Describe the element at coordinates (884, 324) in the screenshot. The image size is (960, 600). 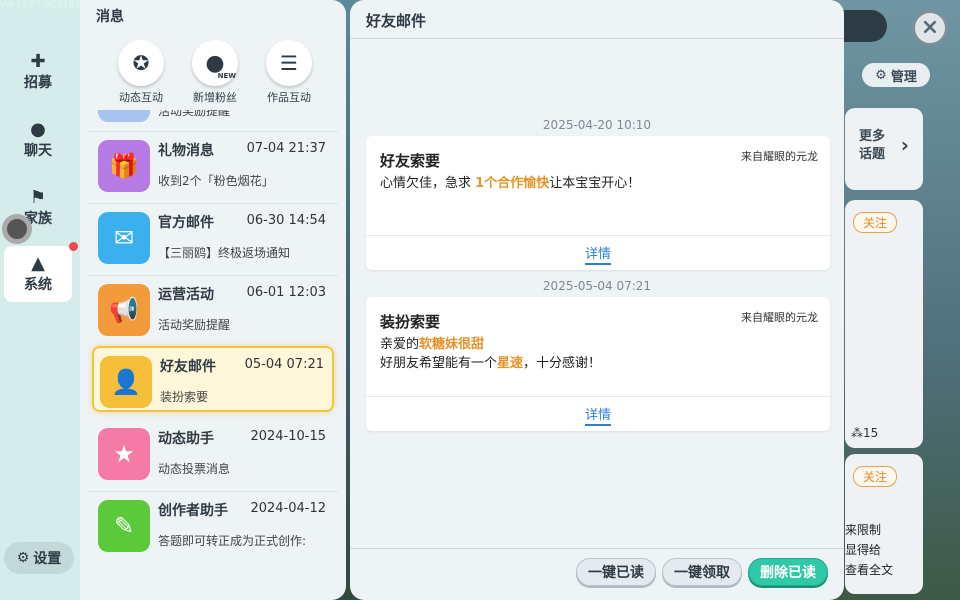
I see `feed-card: 关注 ⁂15` at that location.